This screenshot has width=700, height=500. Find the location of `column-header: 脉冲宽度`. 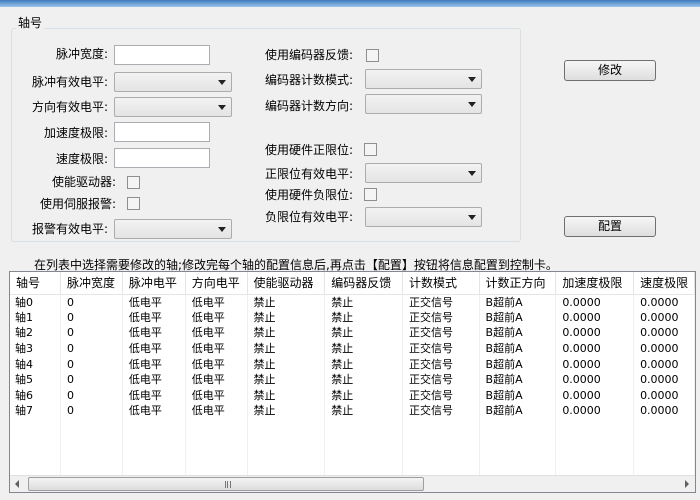

column-header: 脉冲宽度 is located at coordinates (91, 283).